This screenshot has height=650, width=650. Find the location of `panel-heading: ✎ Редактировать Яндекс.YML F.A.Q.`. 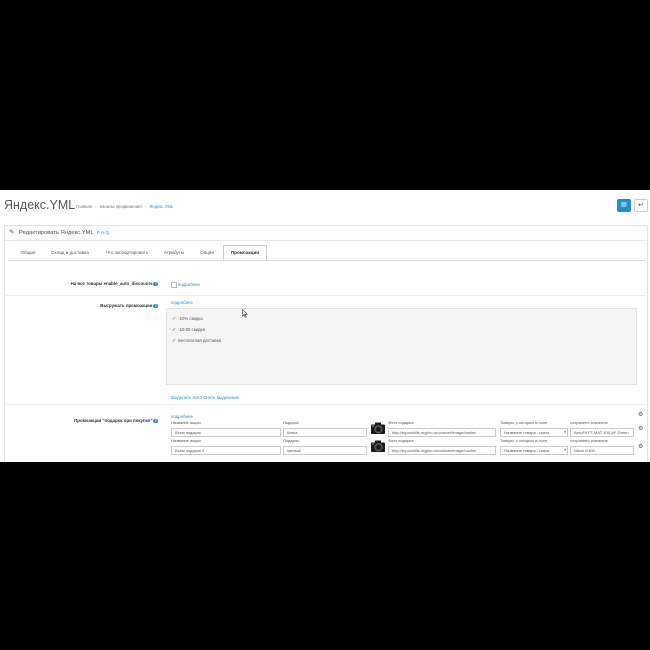

panel-heading: ✎ Редактировать Яндекс.YML F.A.Q. is located at coordinates (326, 233).